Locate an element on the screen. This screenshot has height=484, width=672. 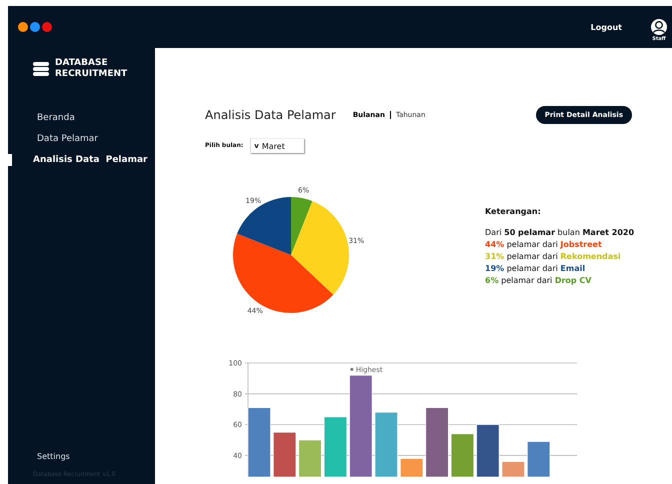
legend-summary: Dari 50 pelamar bulan Maret 2020 is located at coordinates (559, 233).